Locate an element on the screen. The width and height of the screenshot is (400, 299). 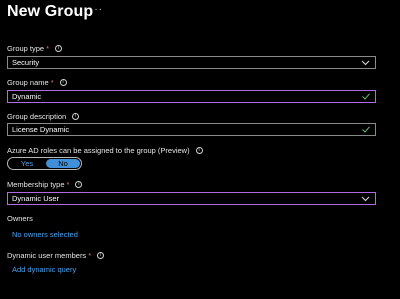
group-type-value: Security is located at coordinates (26, 62).